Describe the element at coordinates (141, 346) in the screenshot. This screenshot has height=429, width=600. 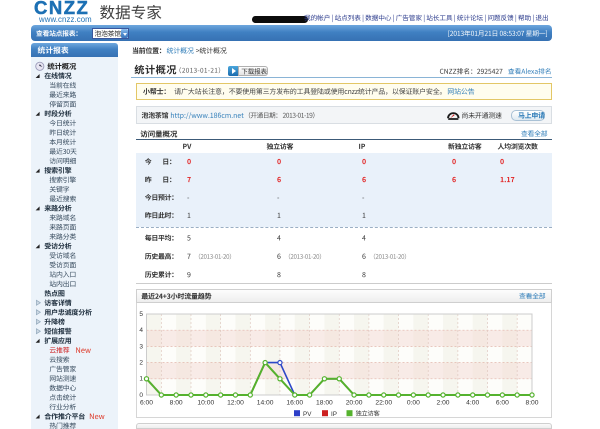
I see `svg-text: 3` at that location.